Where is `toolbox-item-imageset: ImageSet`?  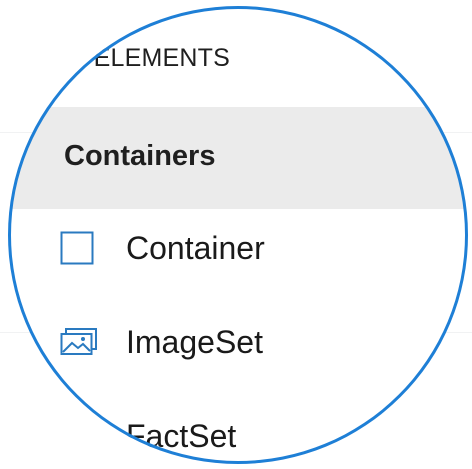 toolbox-item-imageset: ImageSet is located at coordinates (161, 342).